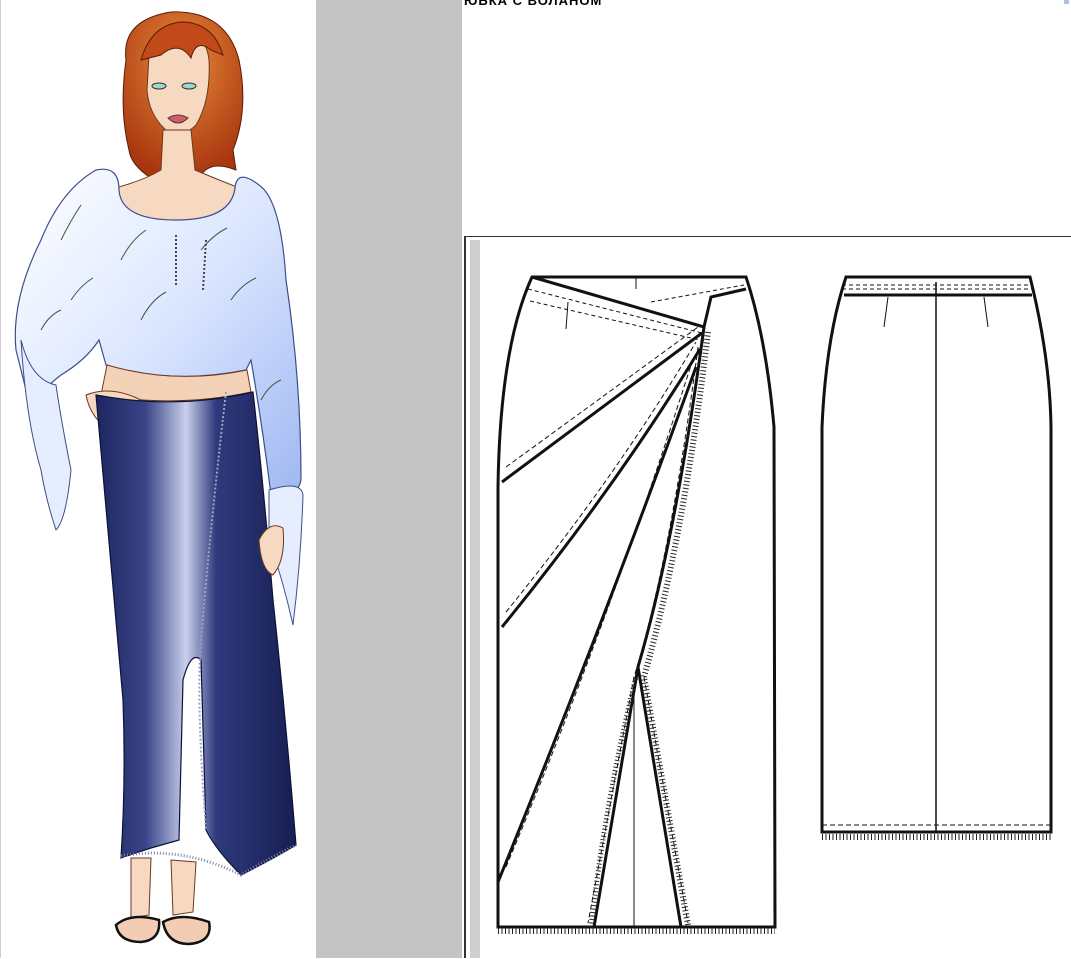  What do you see at coordinates (183, 887) in the screenshot?
I see `leg-right` at bounding box center [183, 887].